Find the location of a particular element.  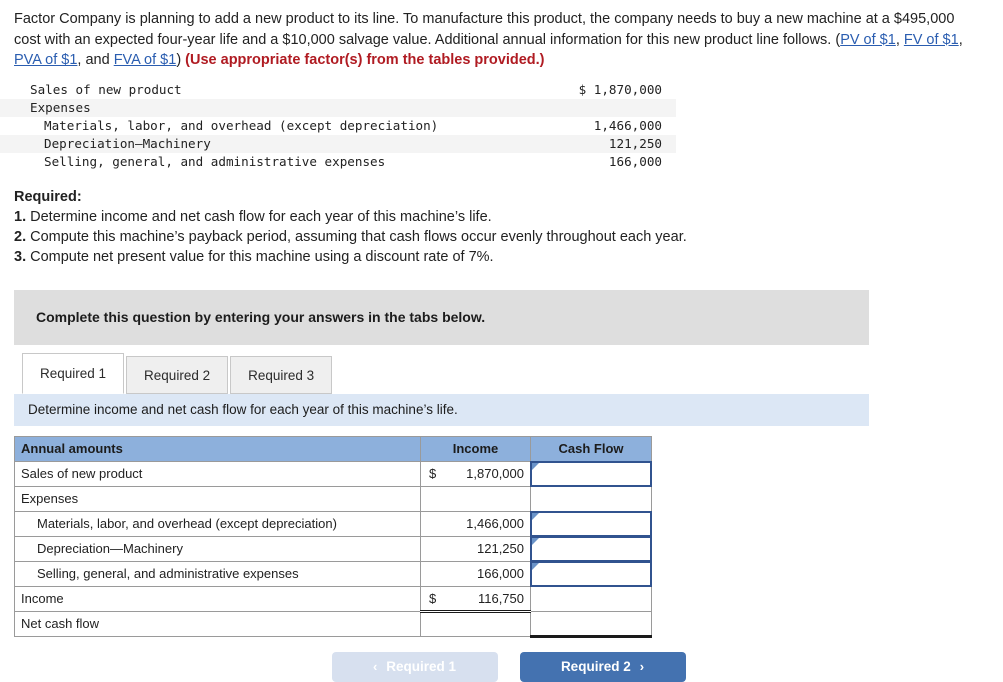

previous-required-button: ‹ Required 1 is located at coordinates (414, 666).